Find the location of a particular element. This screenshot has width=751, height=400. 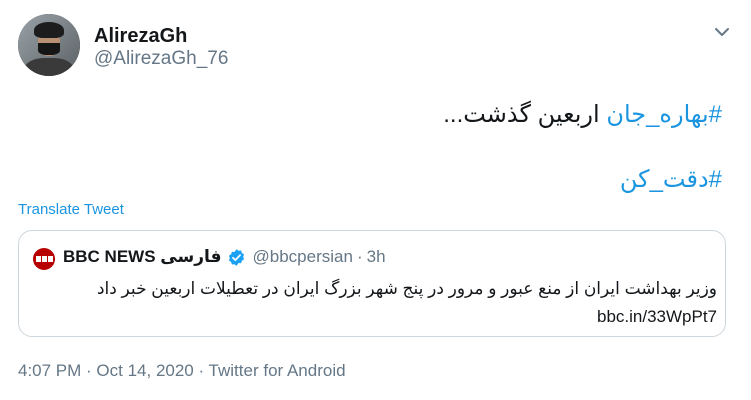

avatar is located at coordinates (49, 45).